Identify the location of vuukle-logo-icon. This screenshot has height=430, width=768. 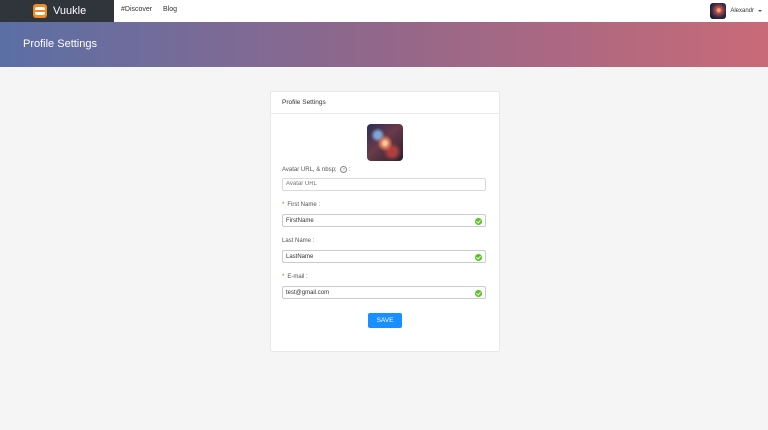
(40, 11).